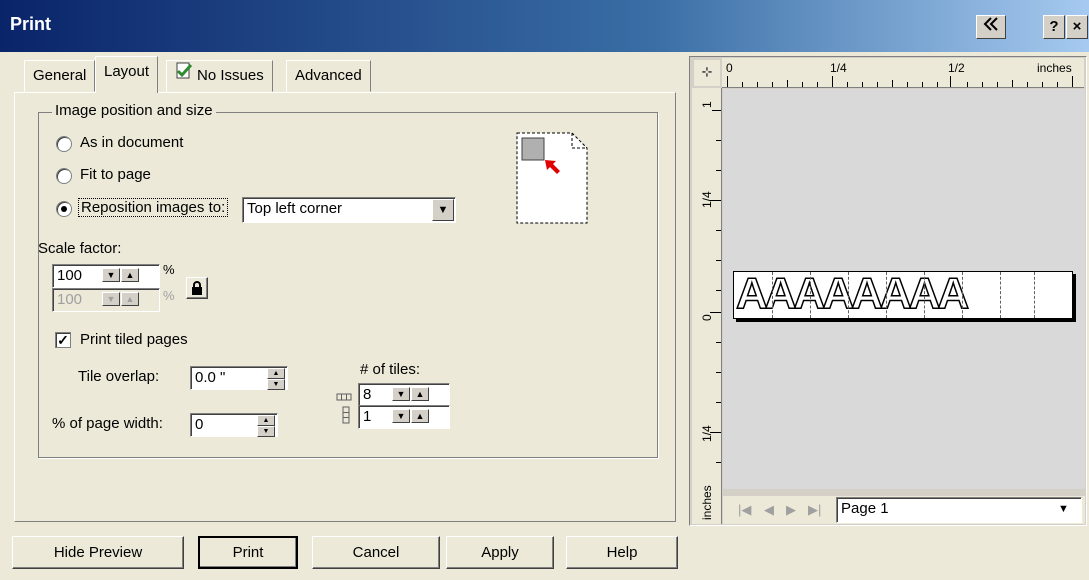 The image size is (1089, 580). I want to click on page-width-down: ▼, so click(266, 431).